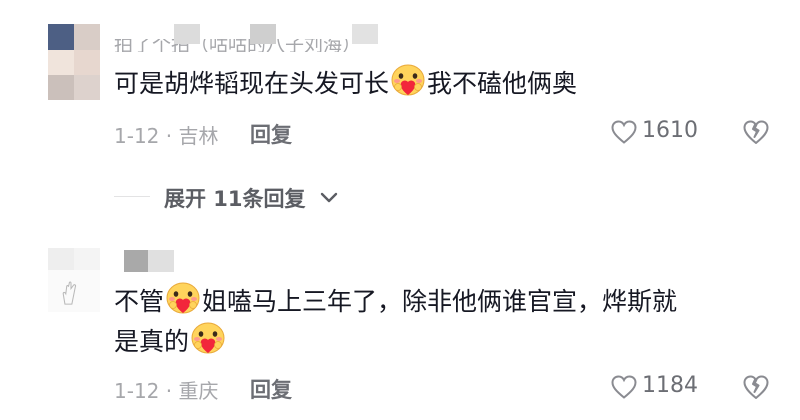  What do you see at coordinates (329, 197) in the screenshot?
I see `chevron-down-icon` at bounding box center [329, 197].